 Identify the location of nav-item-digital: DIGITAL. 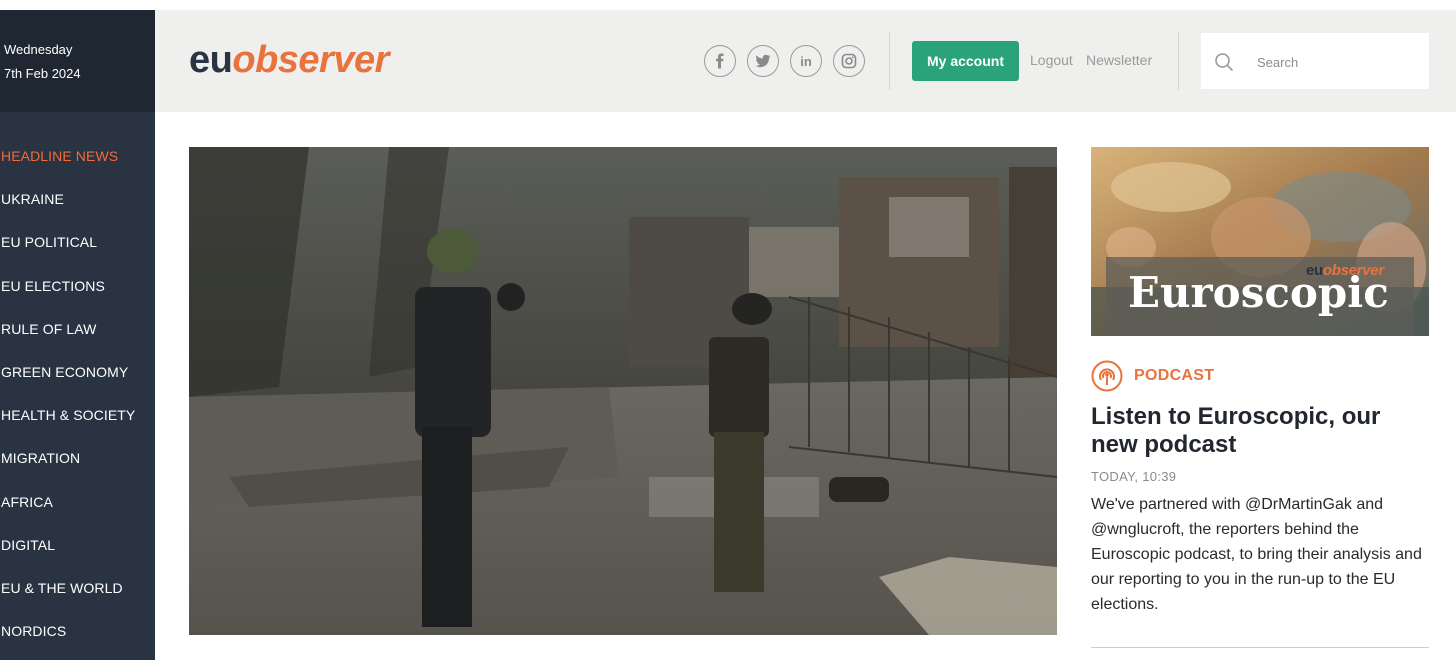
(77, 556).